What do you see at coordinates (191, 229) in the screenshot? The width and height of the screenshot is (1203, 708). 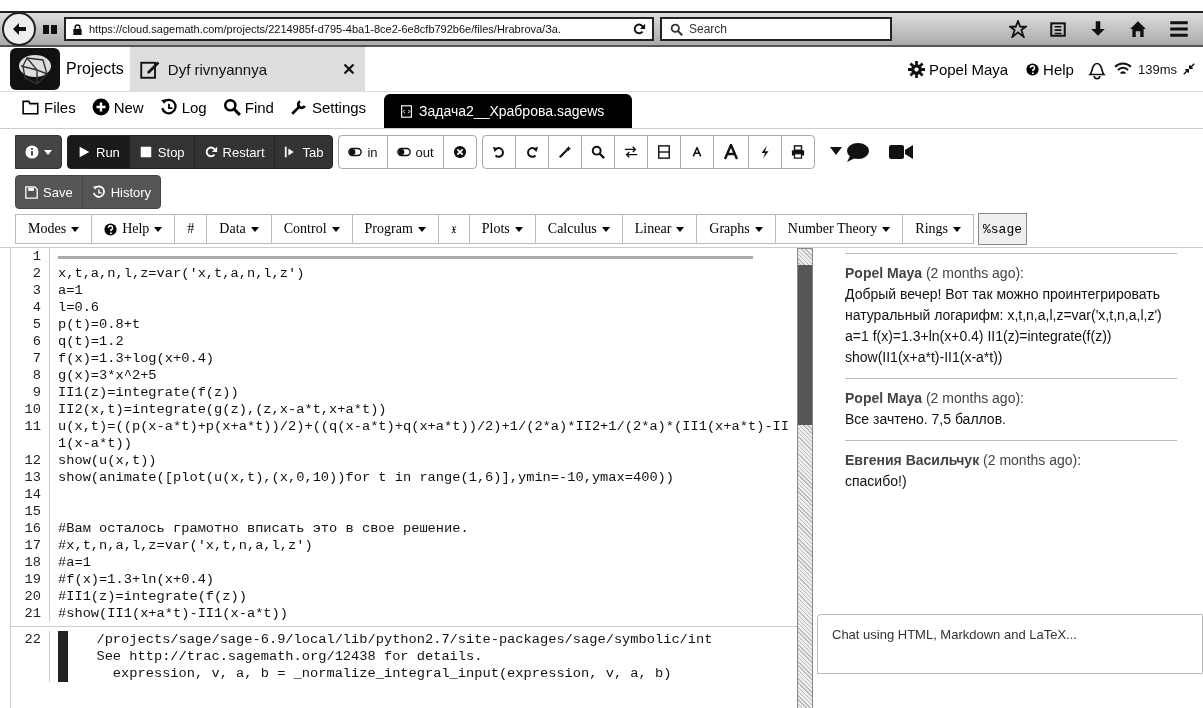 I see `menu-button: #` at bounding box center [191, 229].